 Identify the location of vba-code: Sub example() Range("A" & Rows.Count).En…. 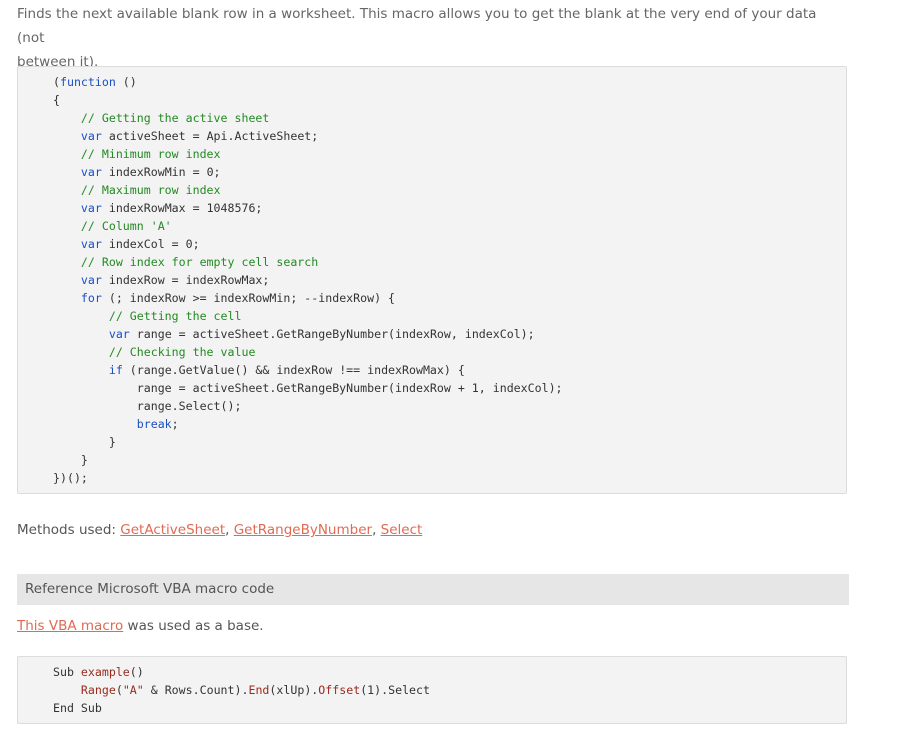
(241, 690).